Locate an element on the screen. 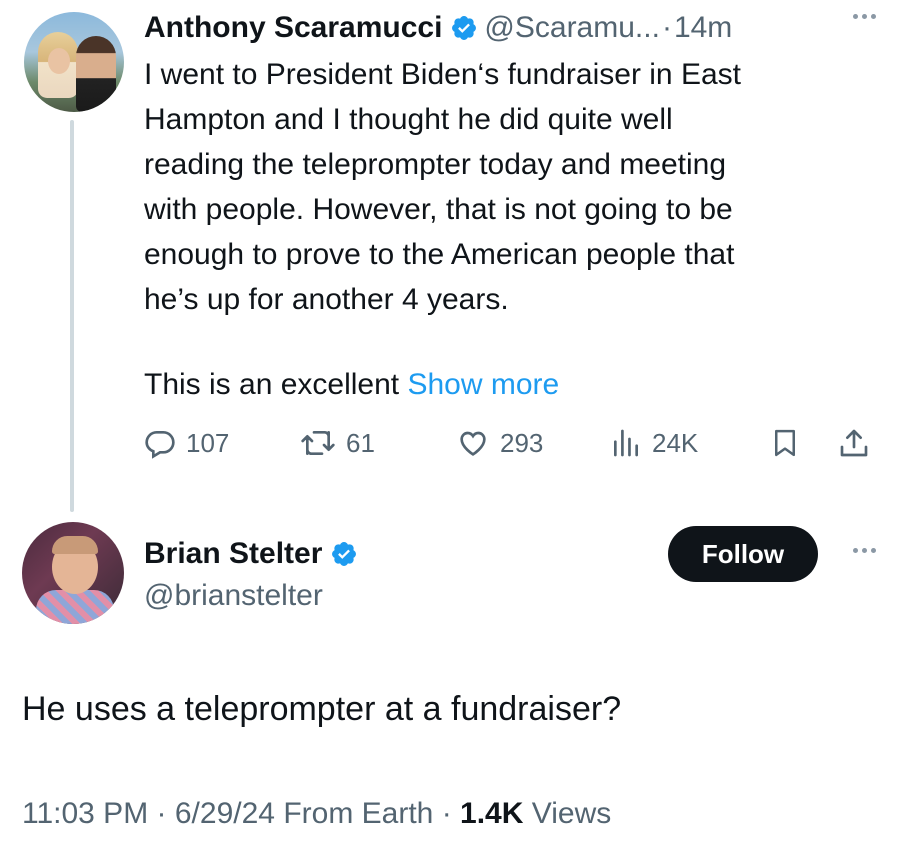  tweet2-time: 11:03 PM is located at coordinates (85, 813).